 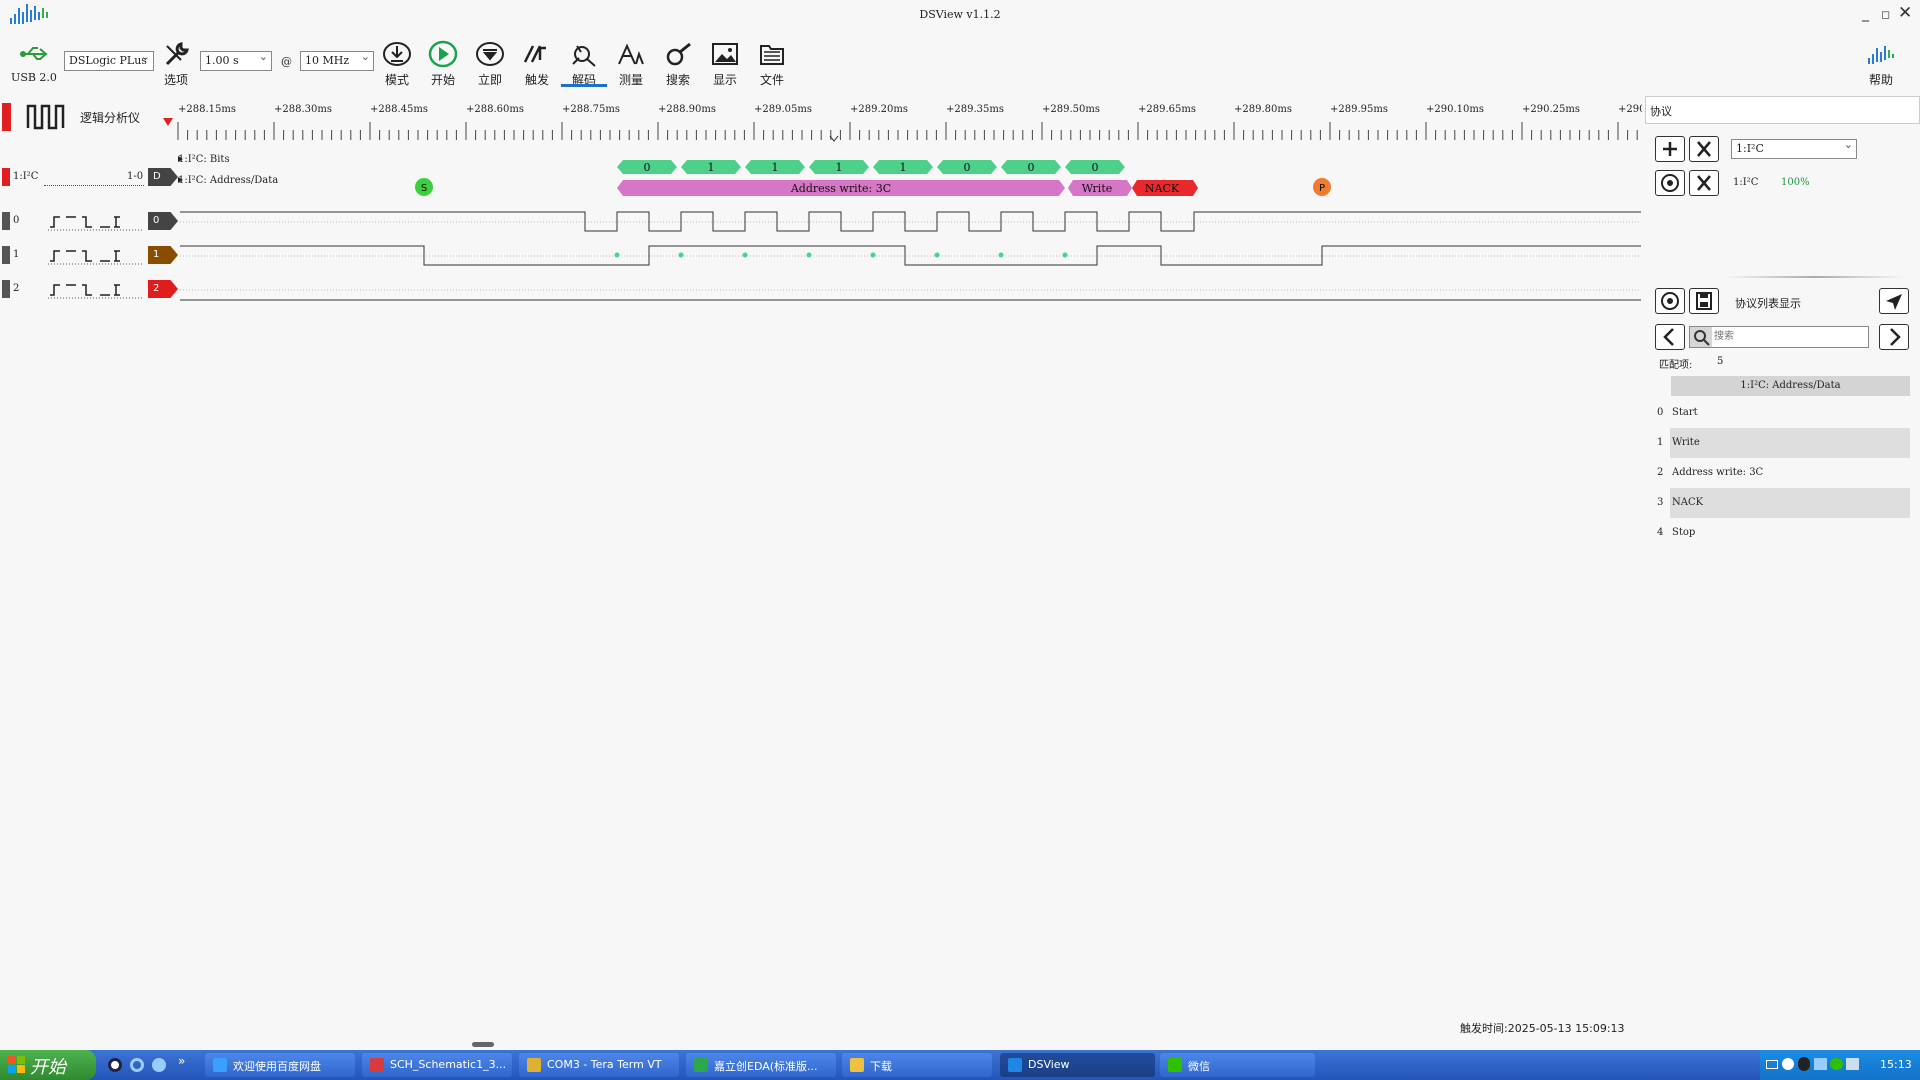 I want to click on row-index: 3, so click(x=1660, y=502).